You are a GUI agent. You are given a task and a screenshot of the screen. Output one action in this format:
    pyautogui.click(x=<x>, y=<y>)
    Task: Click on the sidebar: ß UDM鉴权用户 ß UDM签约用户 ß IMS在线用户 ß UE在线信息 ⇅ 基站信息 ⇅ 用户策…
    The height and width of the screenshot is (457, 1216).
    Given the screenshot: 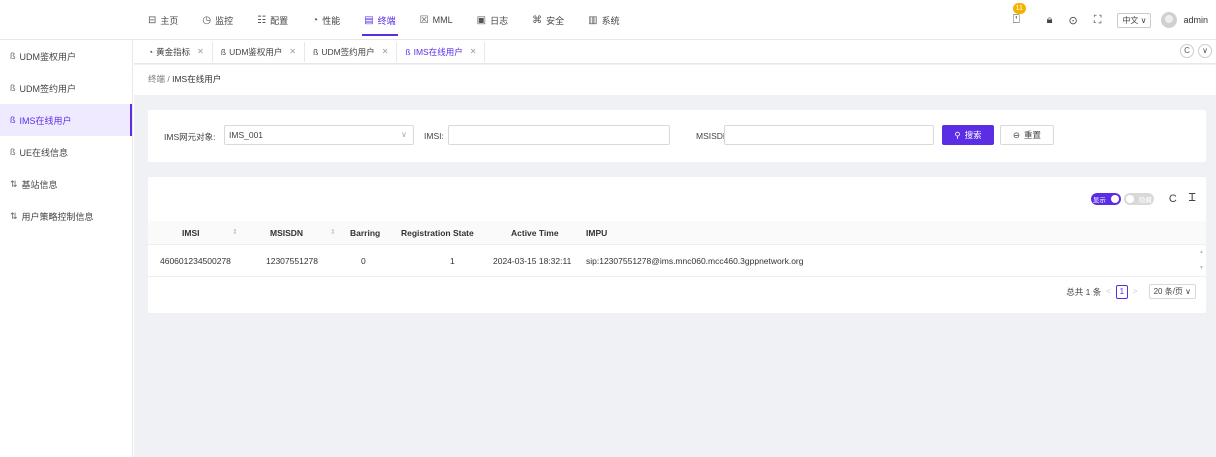 What is the action you would take?
    pyautogui.click(x=66, y=248)
    